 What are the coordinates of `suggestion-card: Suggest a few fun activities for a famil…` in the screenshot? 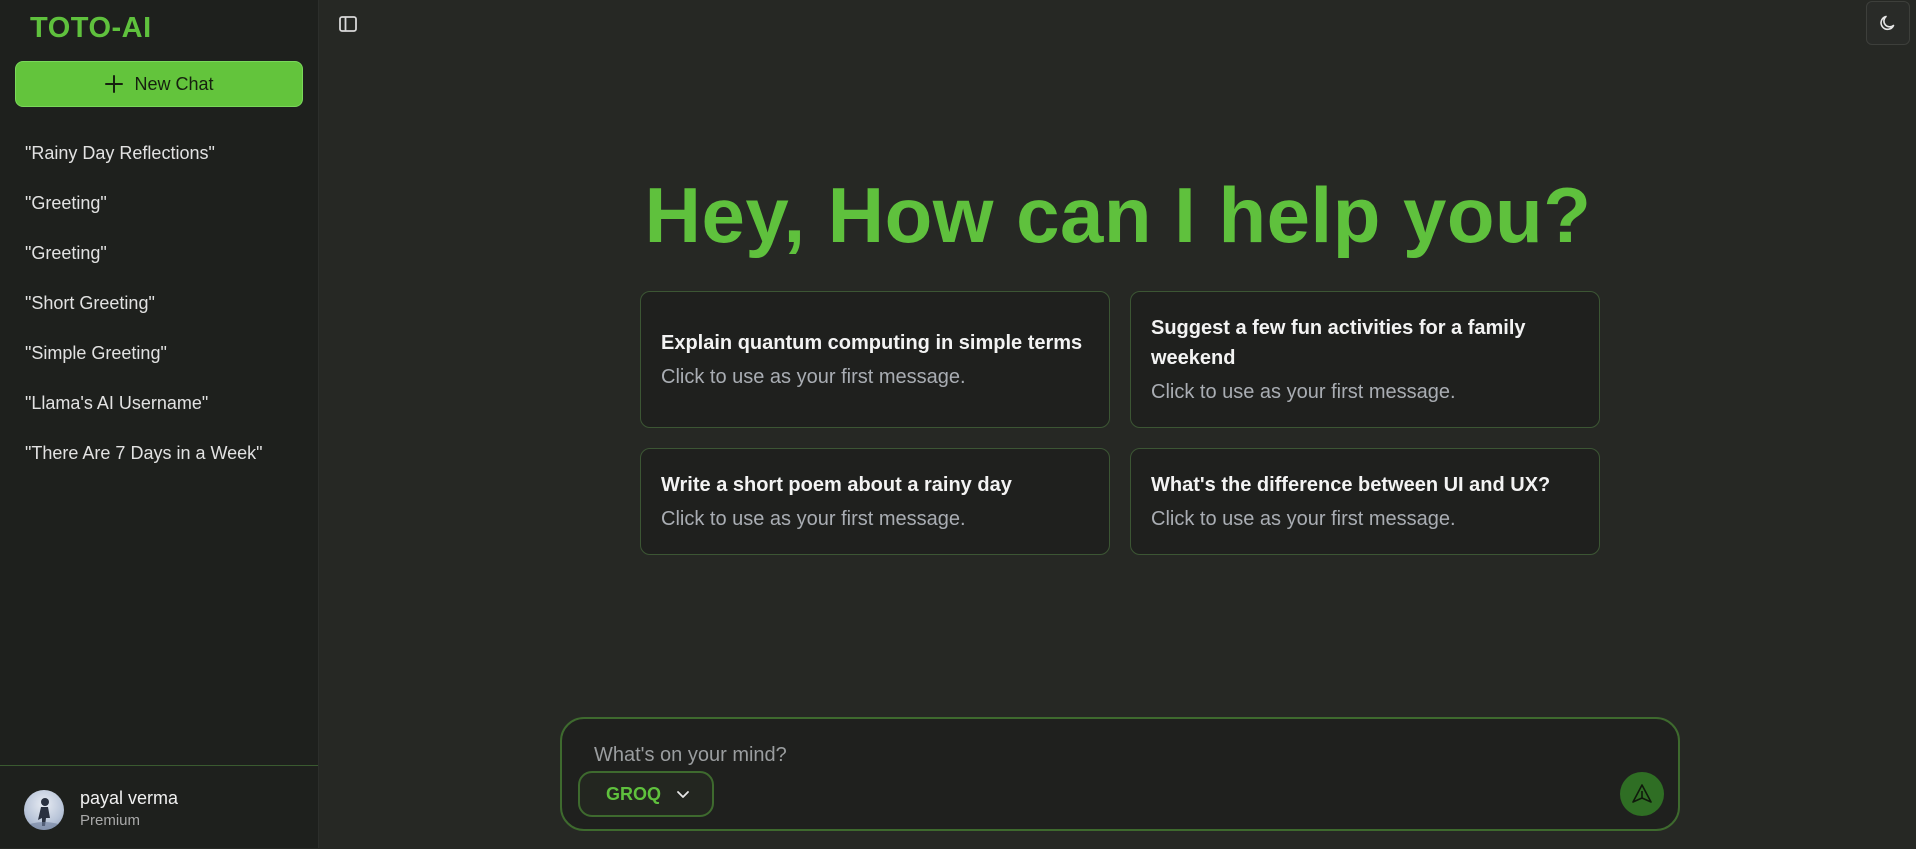 It's located at (1365, 359).